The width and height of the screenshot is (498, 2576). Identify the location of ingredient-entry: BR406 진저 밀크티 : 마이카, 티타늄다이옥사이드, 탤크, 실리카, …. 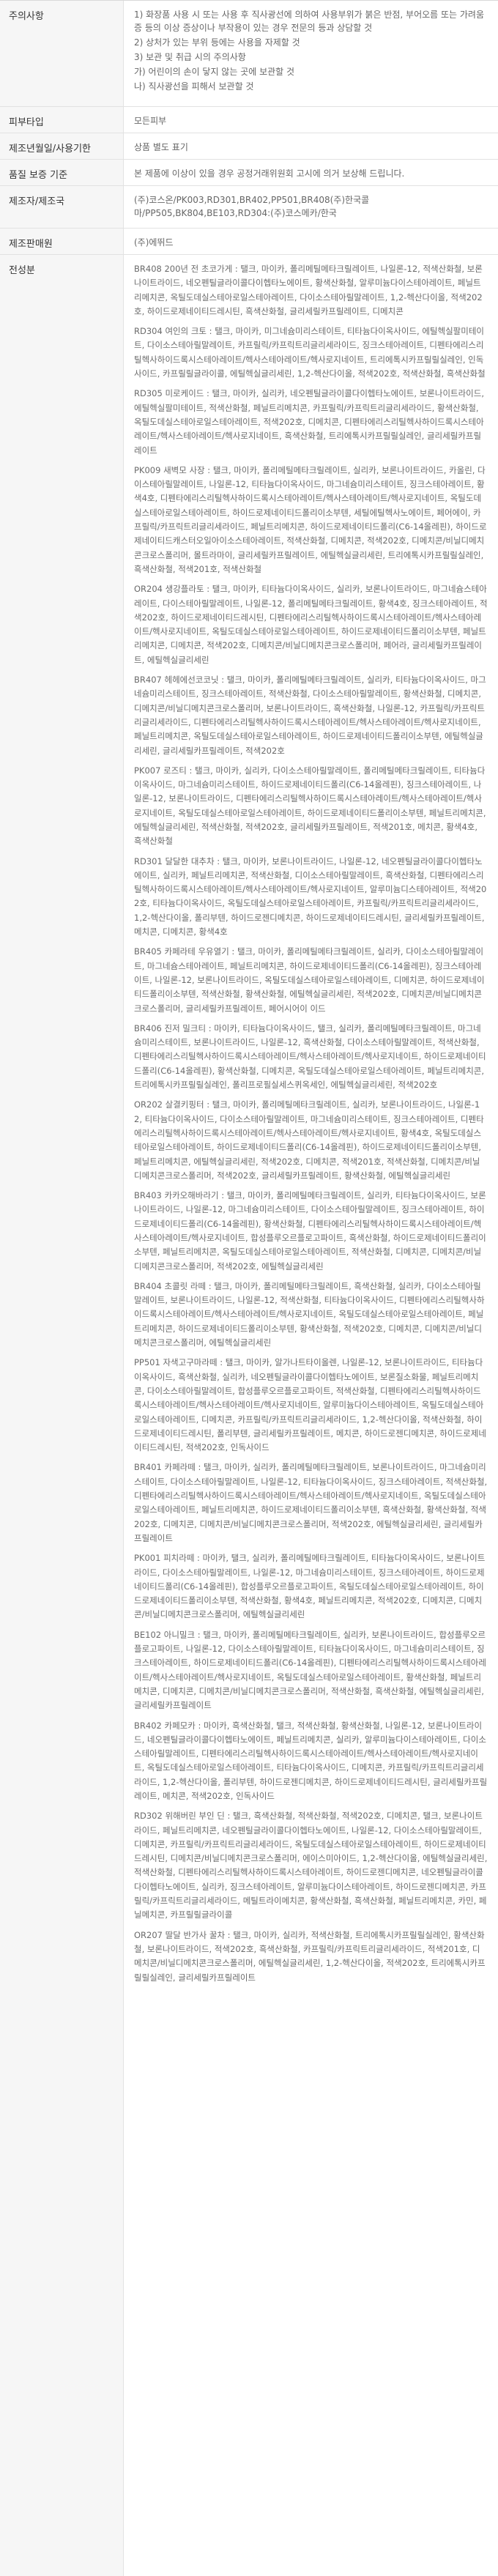
(310, 1056).